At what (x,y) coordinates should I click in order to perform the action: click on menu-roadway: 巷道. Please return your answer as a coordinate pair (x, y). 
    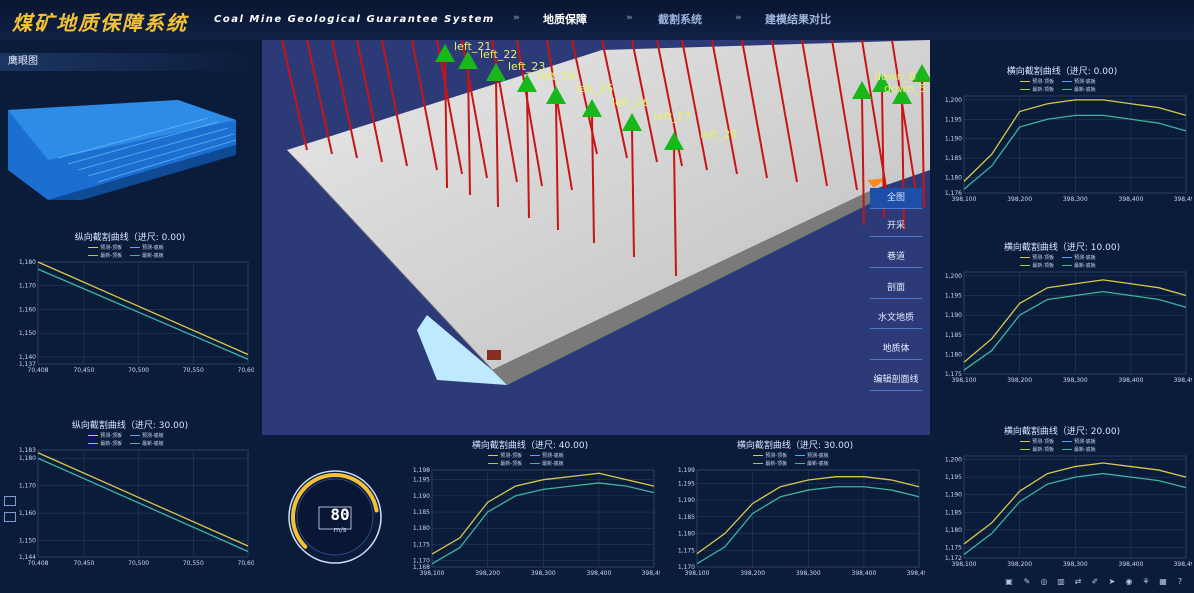
    Looking at the image, I should click on (896, 257).